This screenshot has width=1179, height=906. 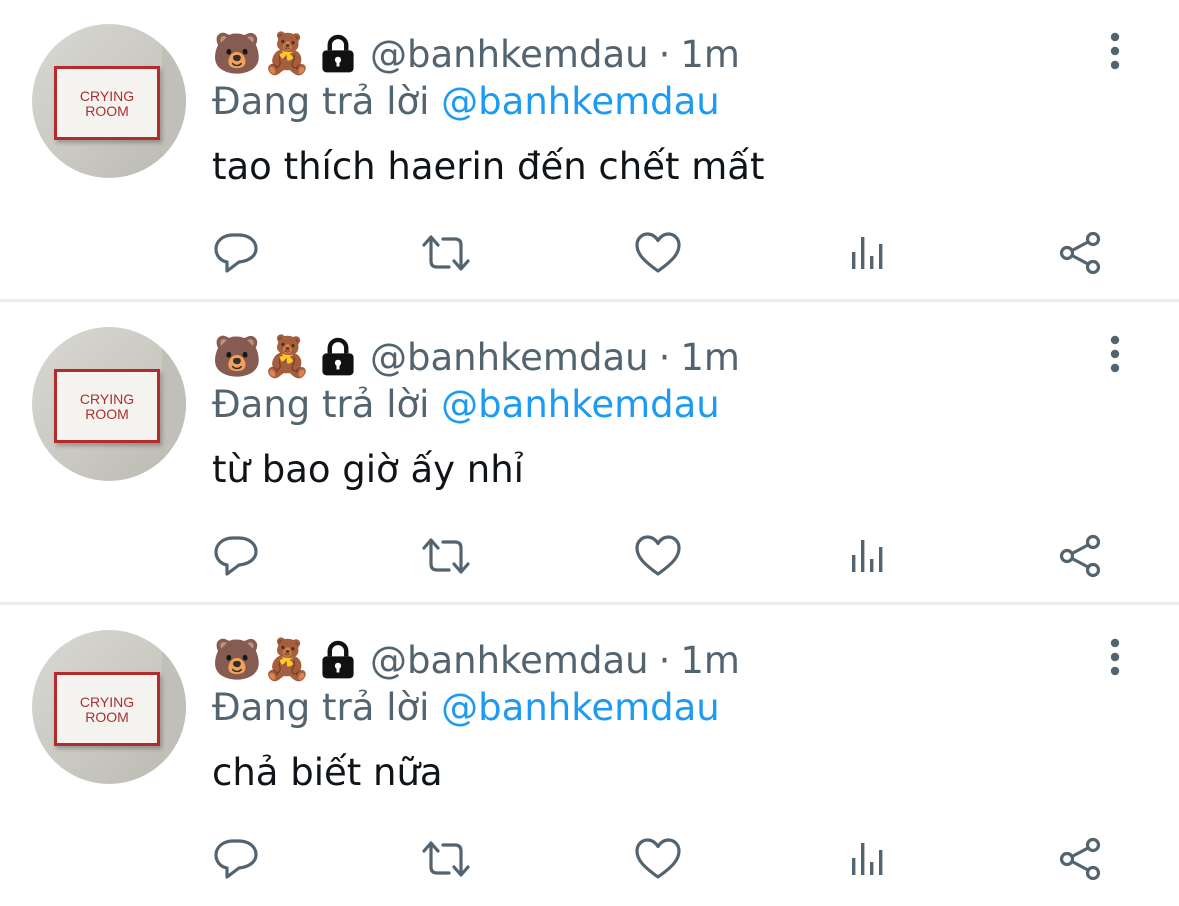 I want to click on tweet-text: từ bao giờ ấy nhỉ, so click(x=368, y=469).